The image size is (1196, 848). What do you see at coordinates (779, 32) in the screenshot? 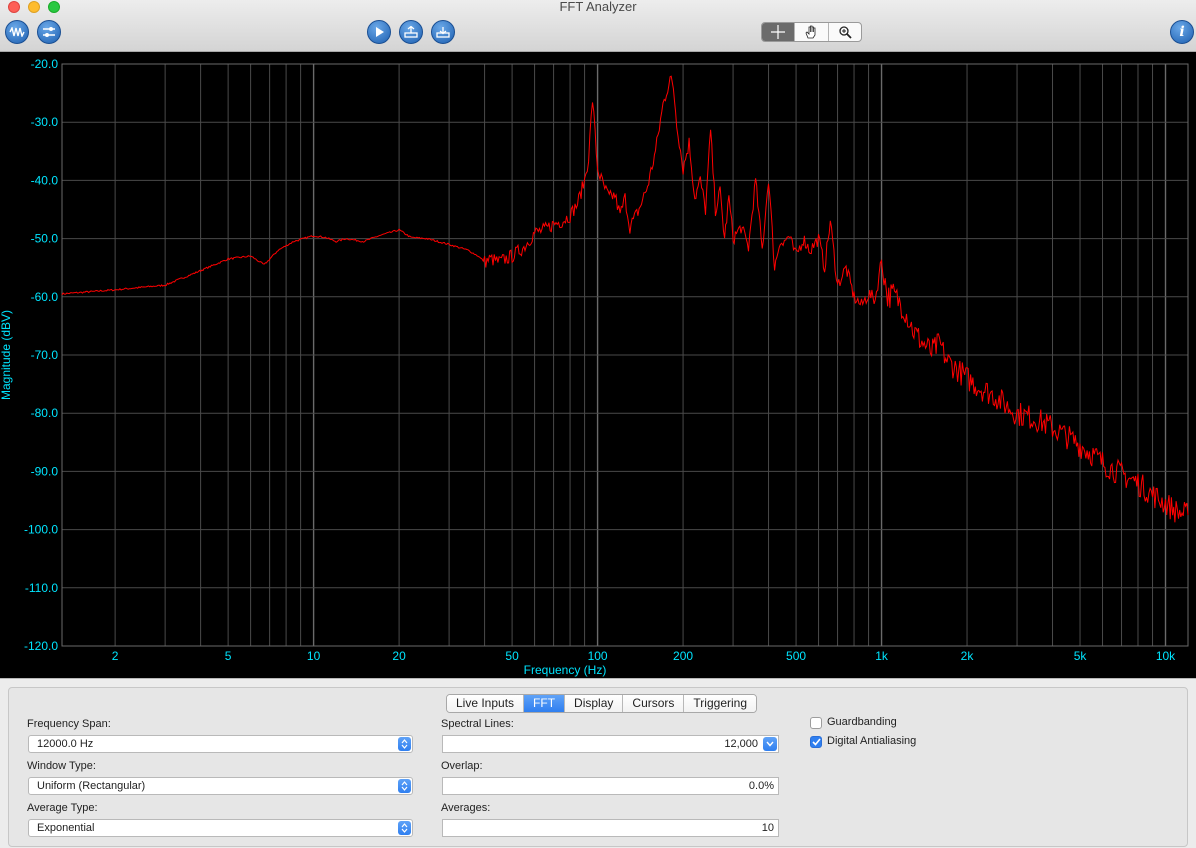
I see `crosshair-icon` at bounding box center [779, 32].